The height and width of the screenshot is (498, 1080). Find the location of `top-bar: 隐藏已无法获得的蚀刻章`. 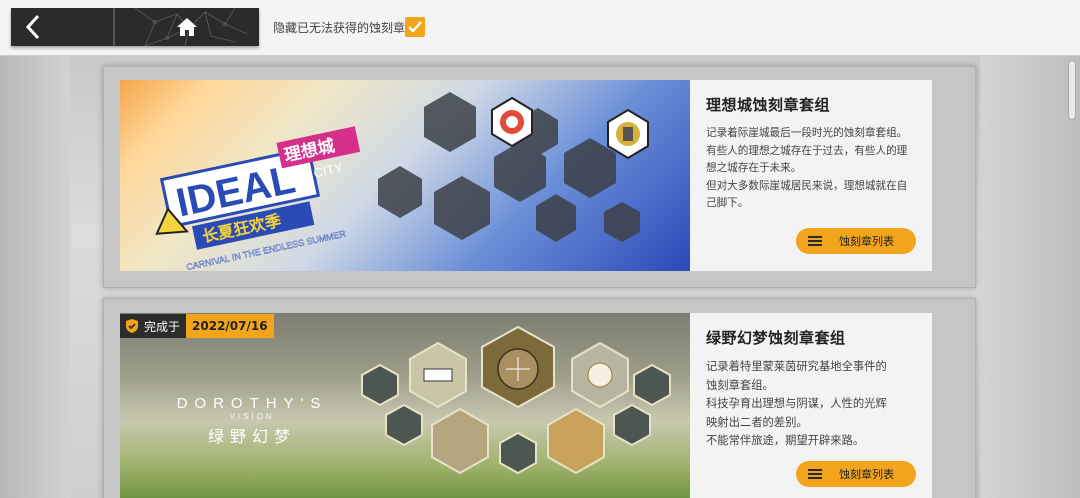

top-bar: 隐藏已无法获得的蚀刻章 is located at coordinates (540, 28).